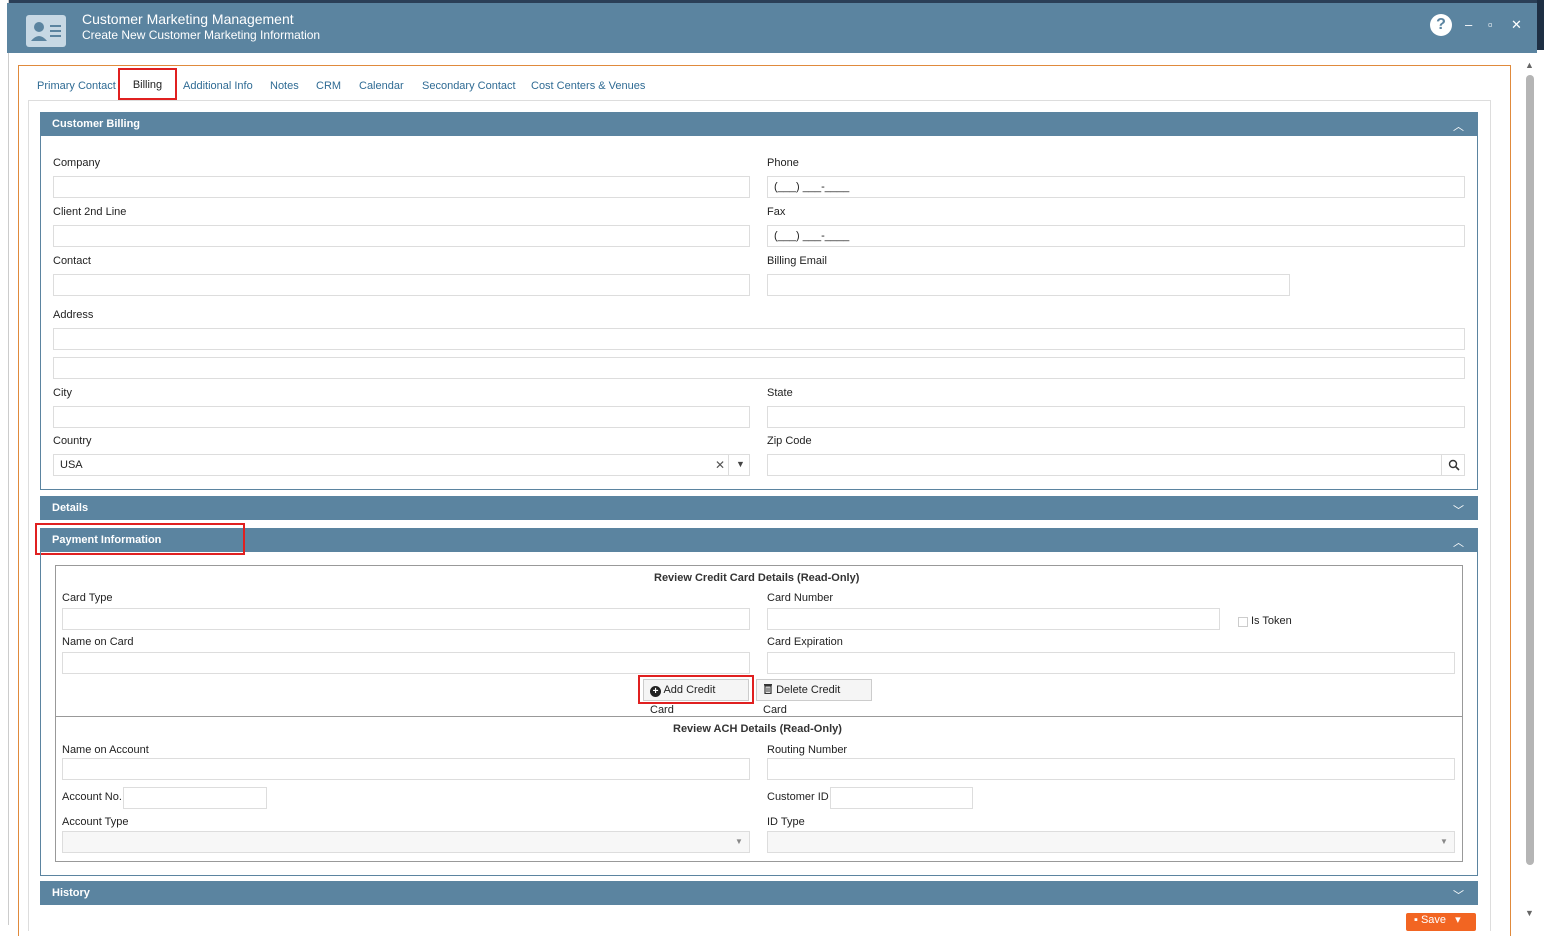 The width and height of the screenshot is (1544, 936). Describe the element at coordinates (284, 86) in the screenshot. I see `tab-notes: Notes` at that location.